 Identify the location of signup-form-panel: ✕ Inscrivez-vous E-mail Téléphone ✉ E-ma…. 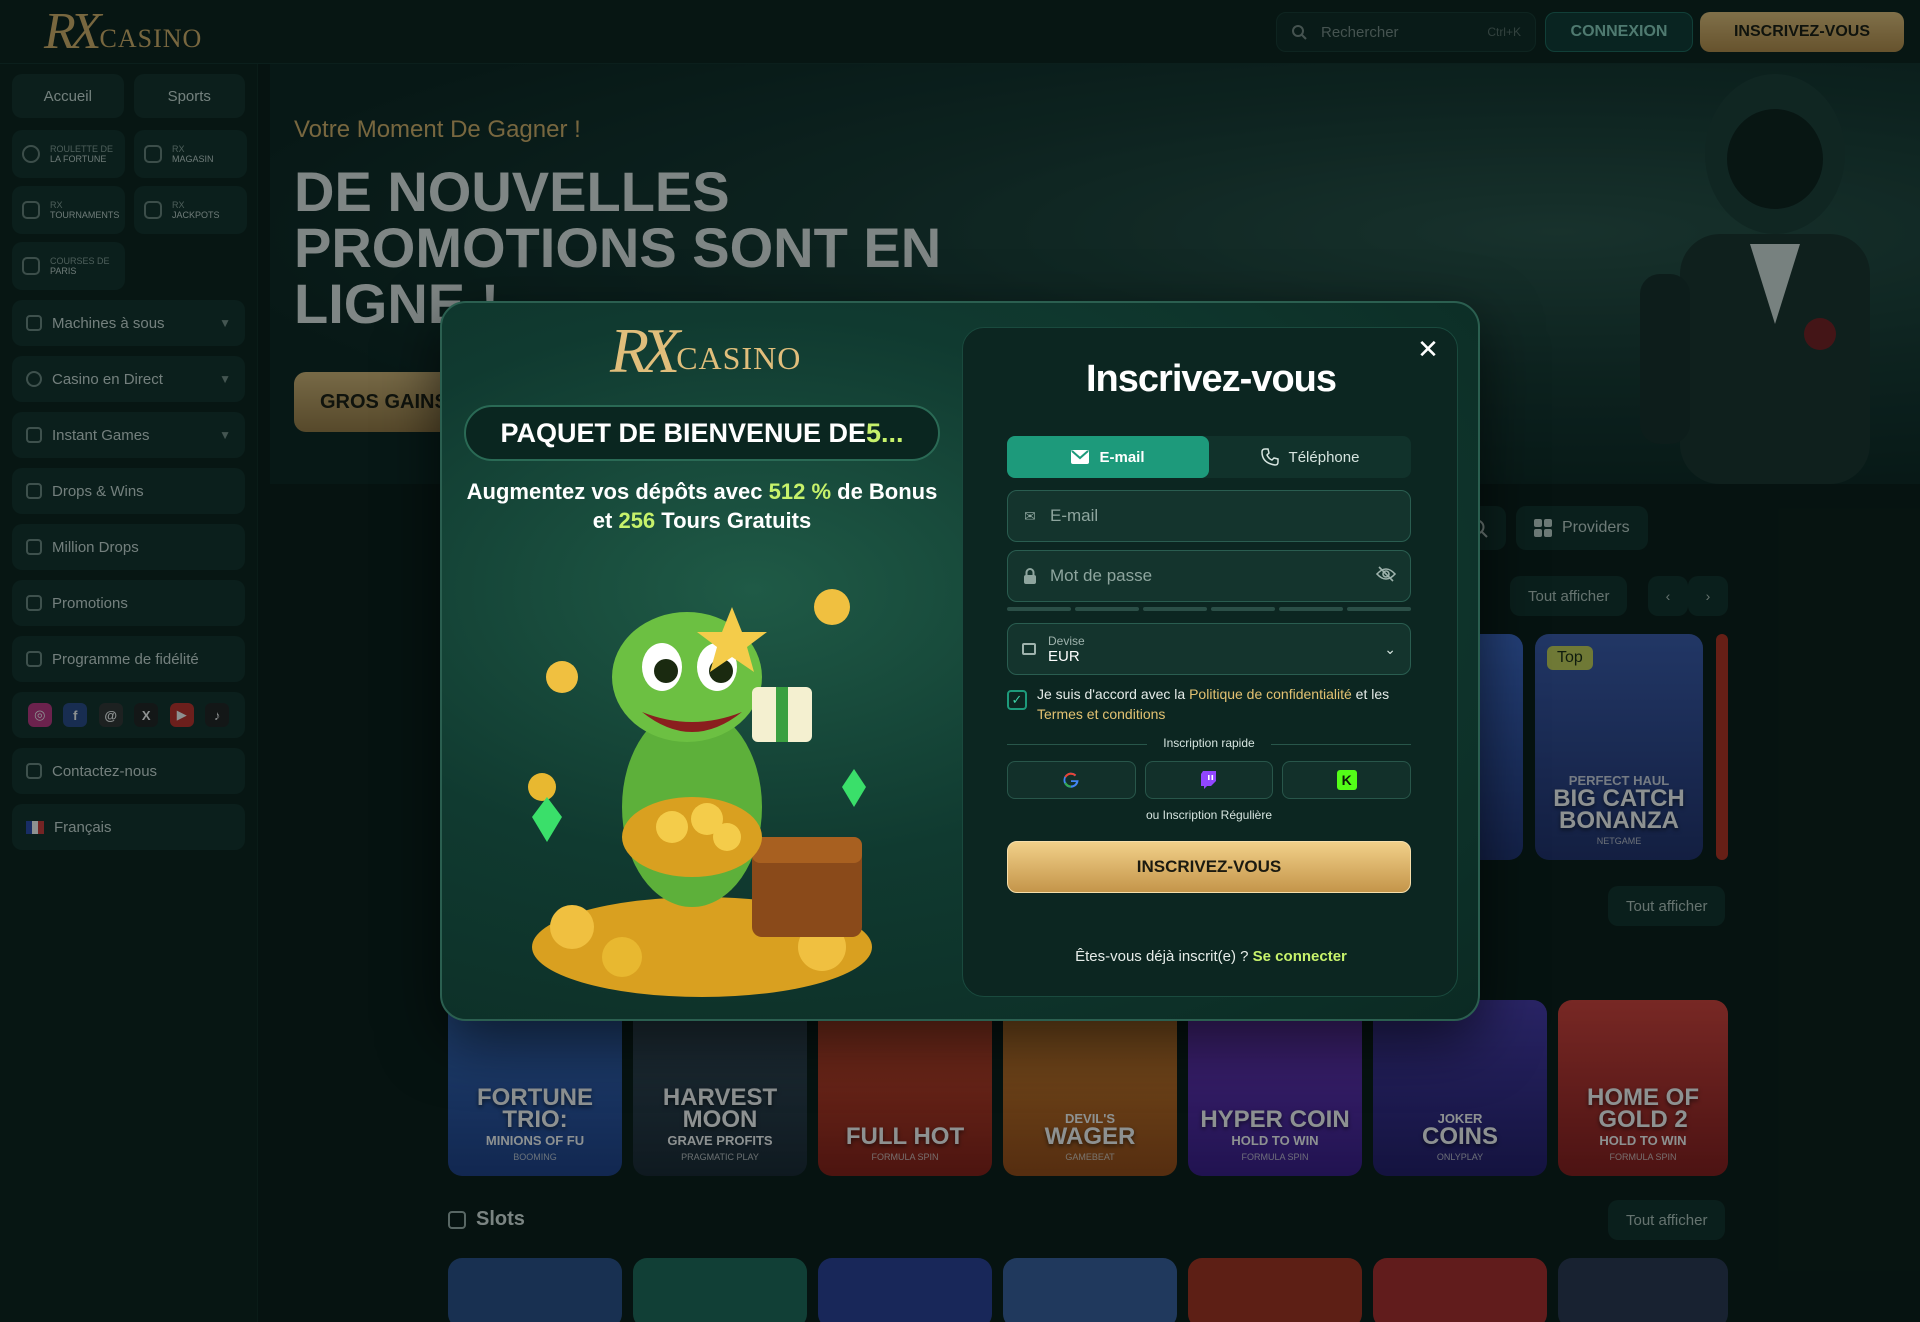
(1210, 662).